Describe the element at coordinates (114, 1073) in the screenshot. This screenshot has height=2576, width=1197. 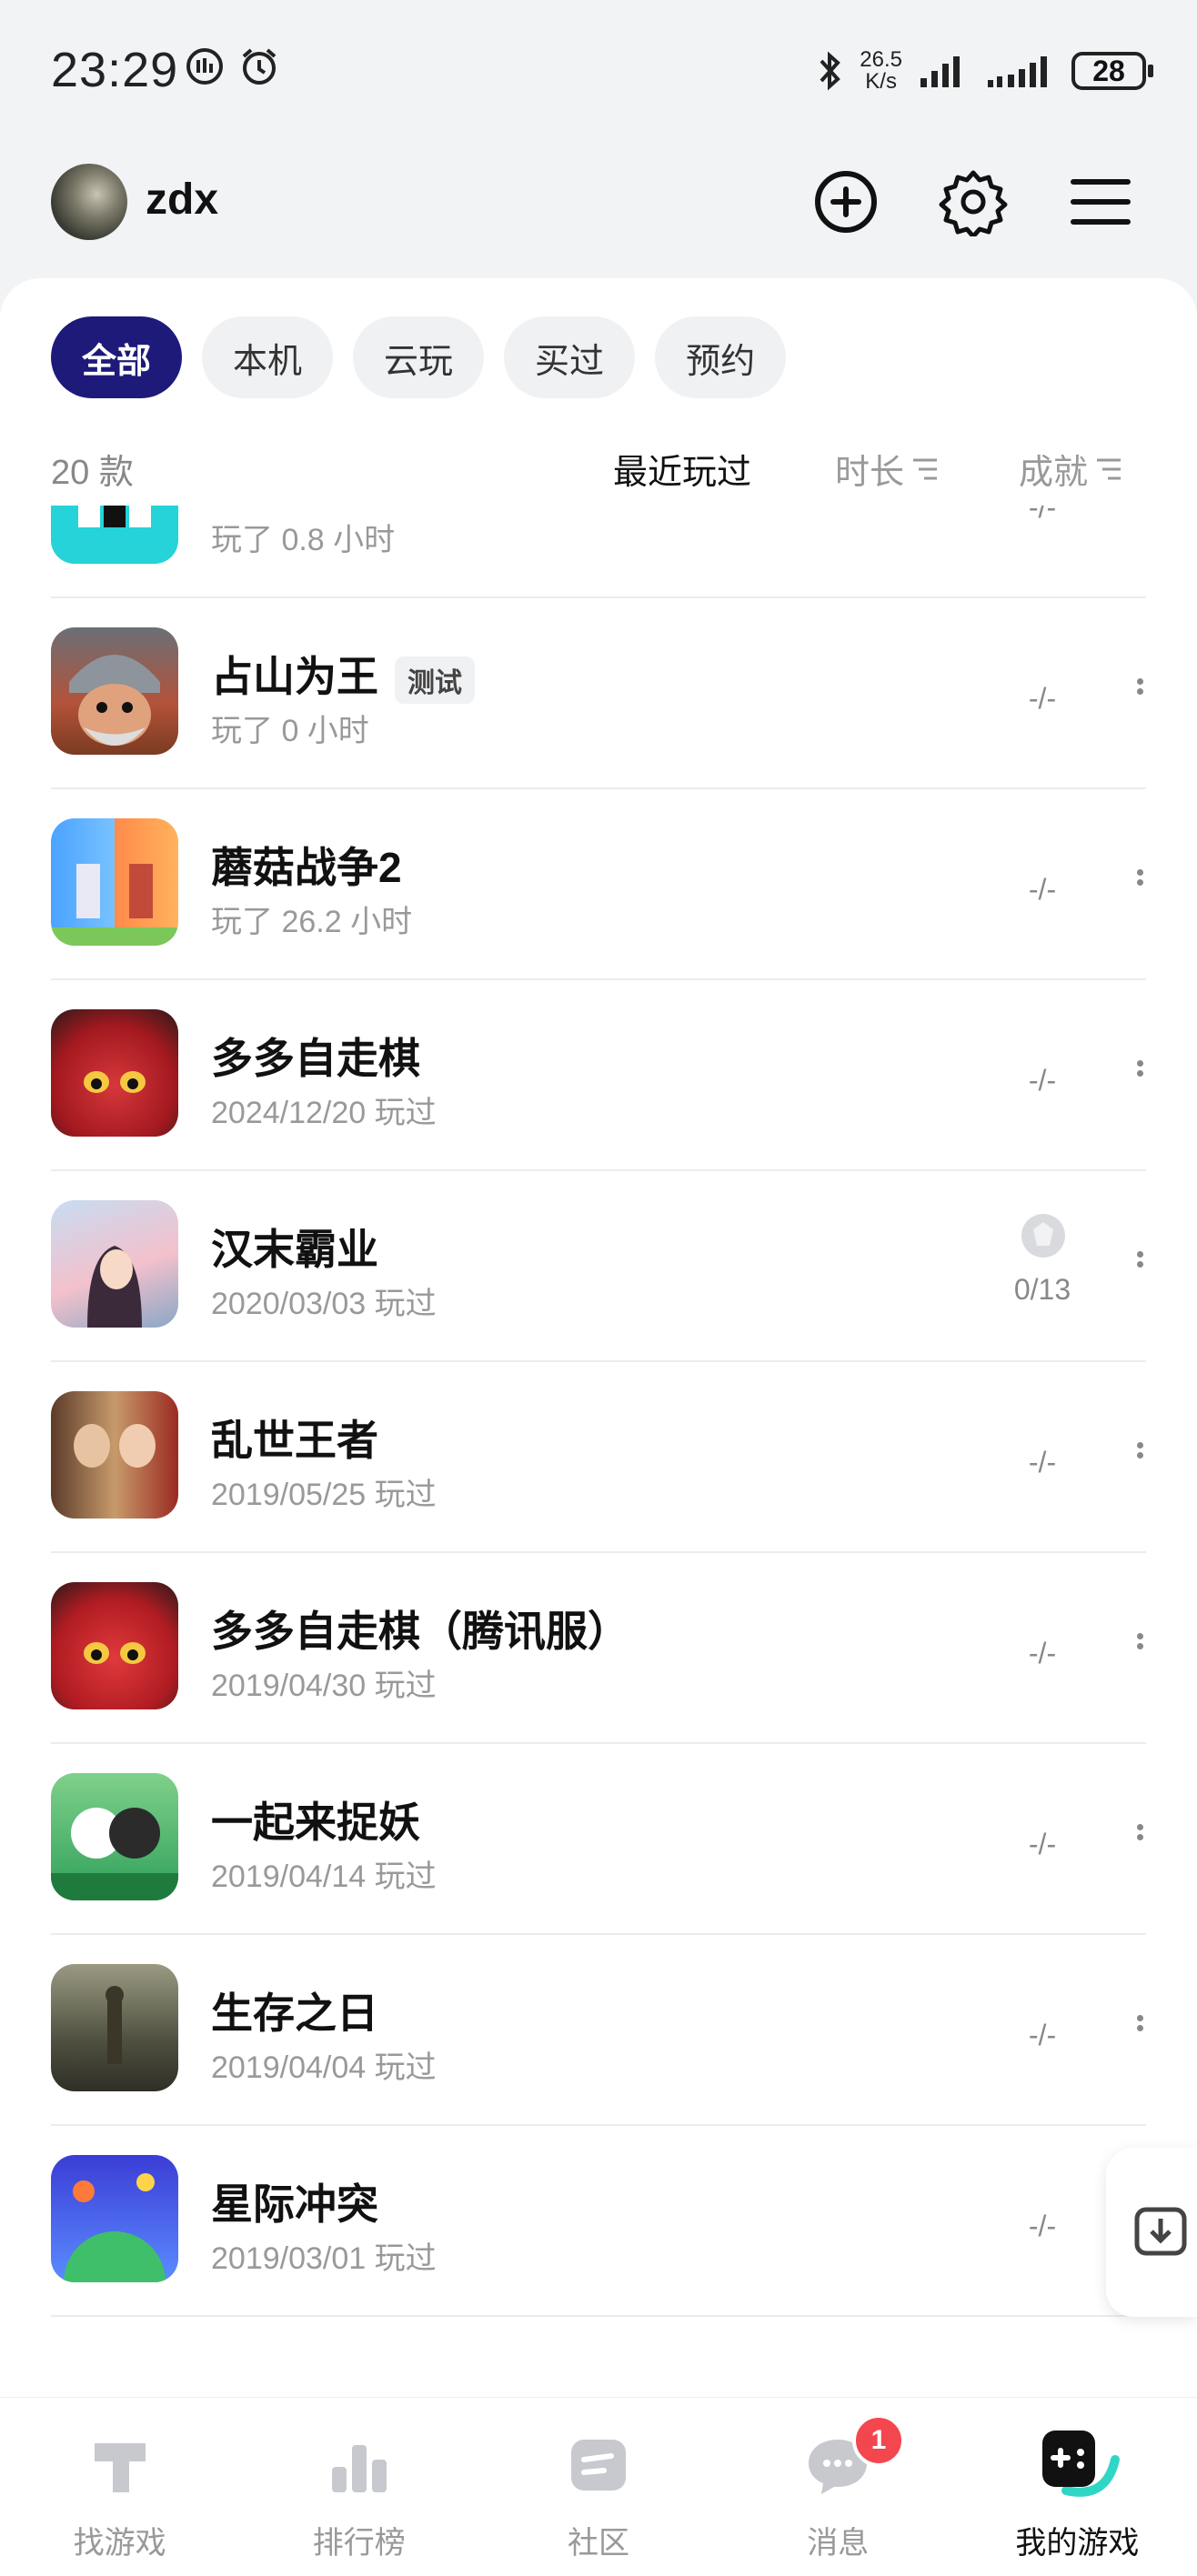
I see `game-icon-auto-chess` at that location.